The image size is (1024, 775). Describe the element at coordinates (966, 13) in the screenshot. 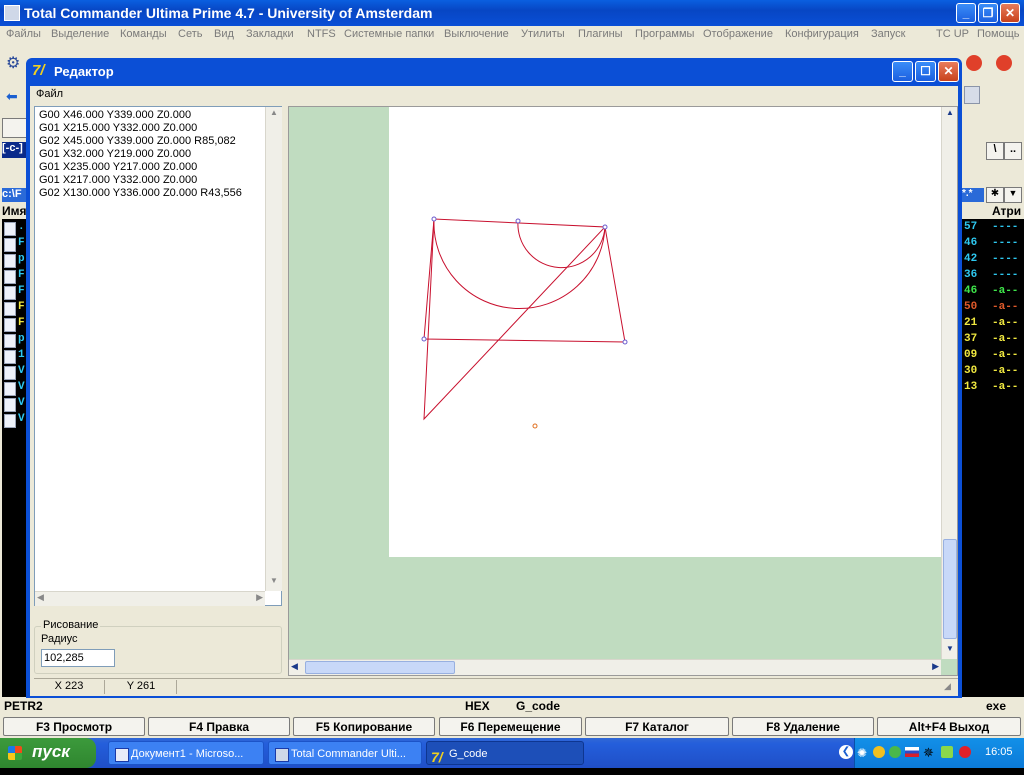

I see `minimize-button: _` at that location.